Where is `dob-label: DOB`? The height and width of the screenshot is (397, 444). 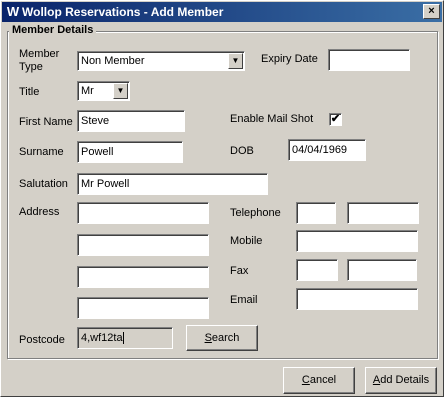 dob-label: DOB is located at coordinates (242, 151).